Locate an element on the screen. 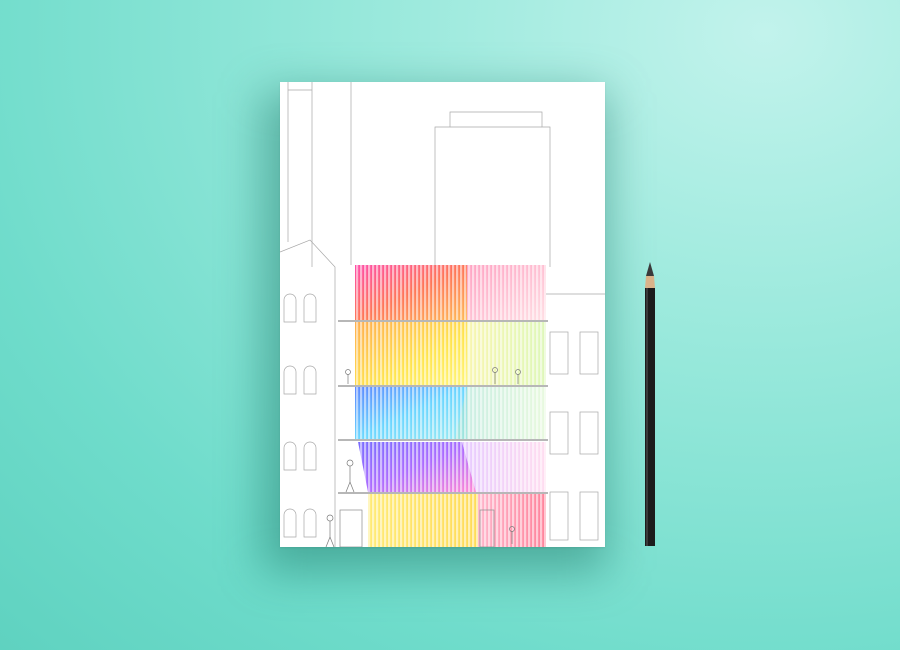  pencil is located at coordinates (650, 404).